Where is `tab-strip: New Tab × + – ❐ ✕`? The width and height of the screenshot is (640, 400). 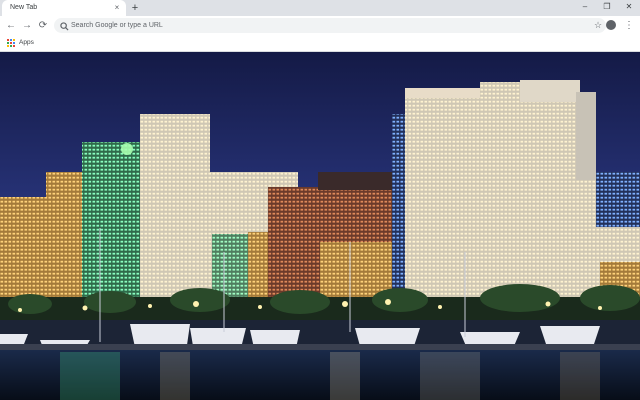 tab-strip: New Tab × + – ❐ ✕ is located at coordinates (320, 8).